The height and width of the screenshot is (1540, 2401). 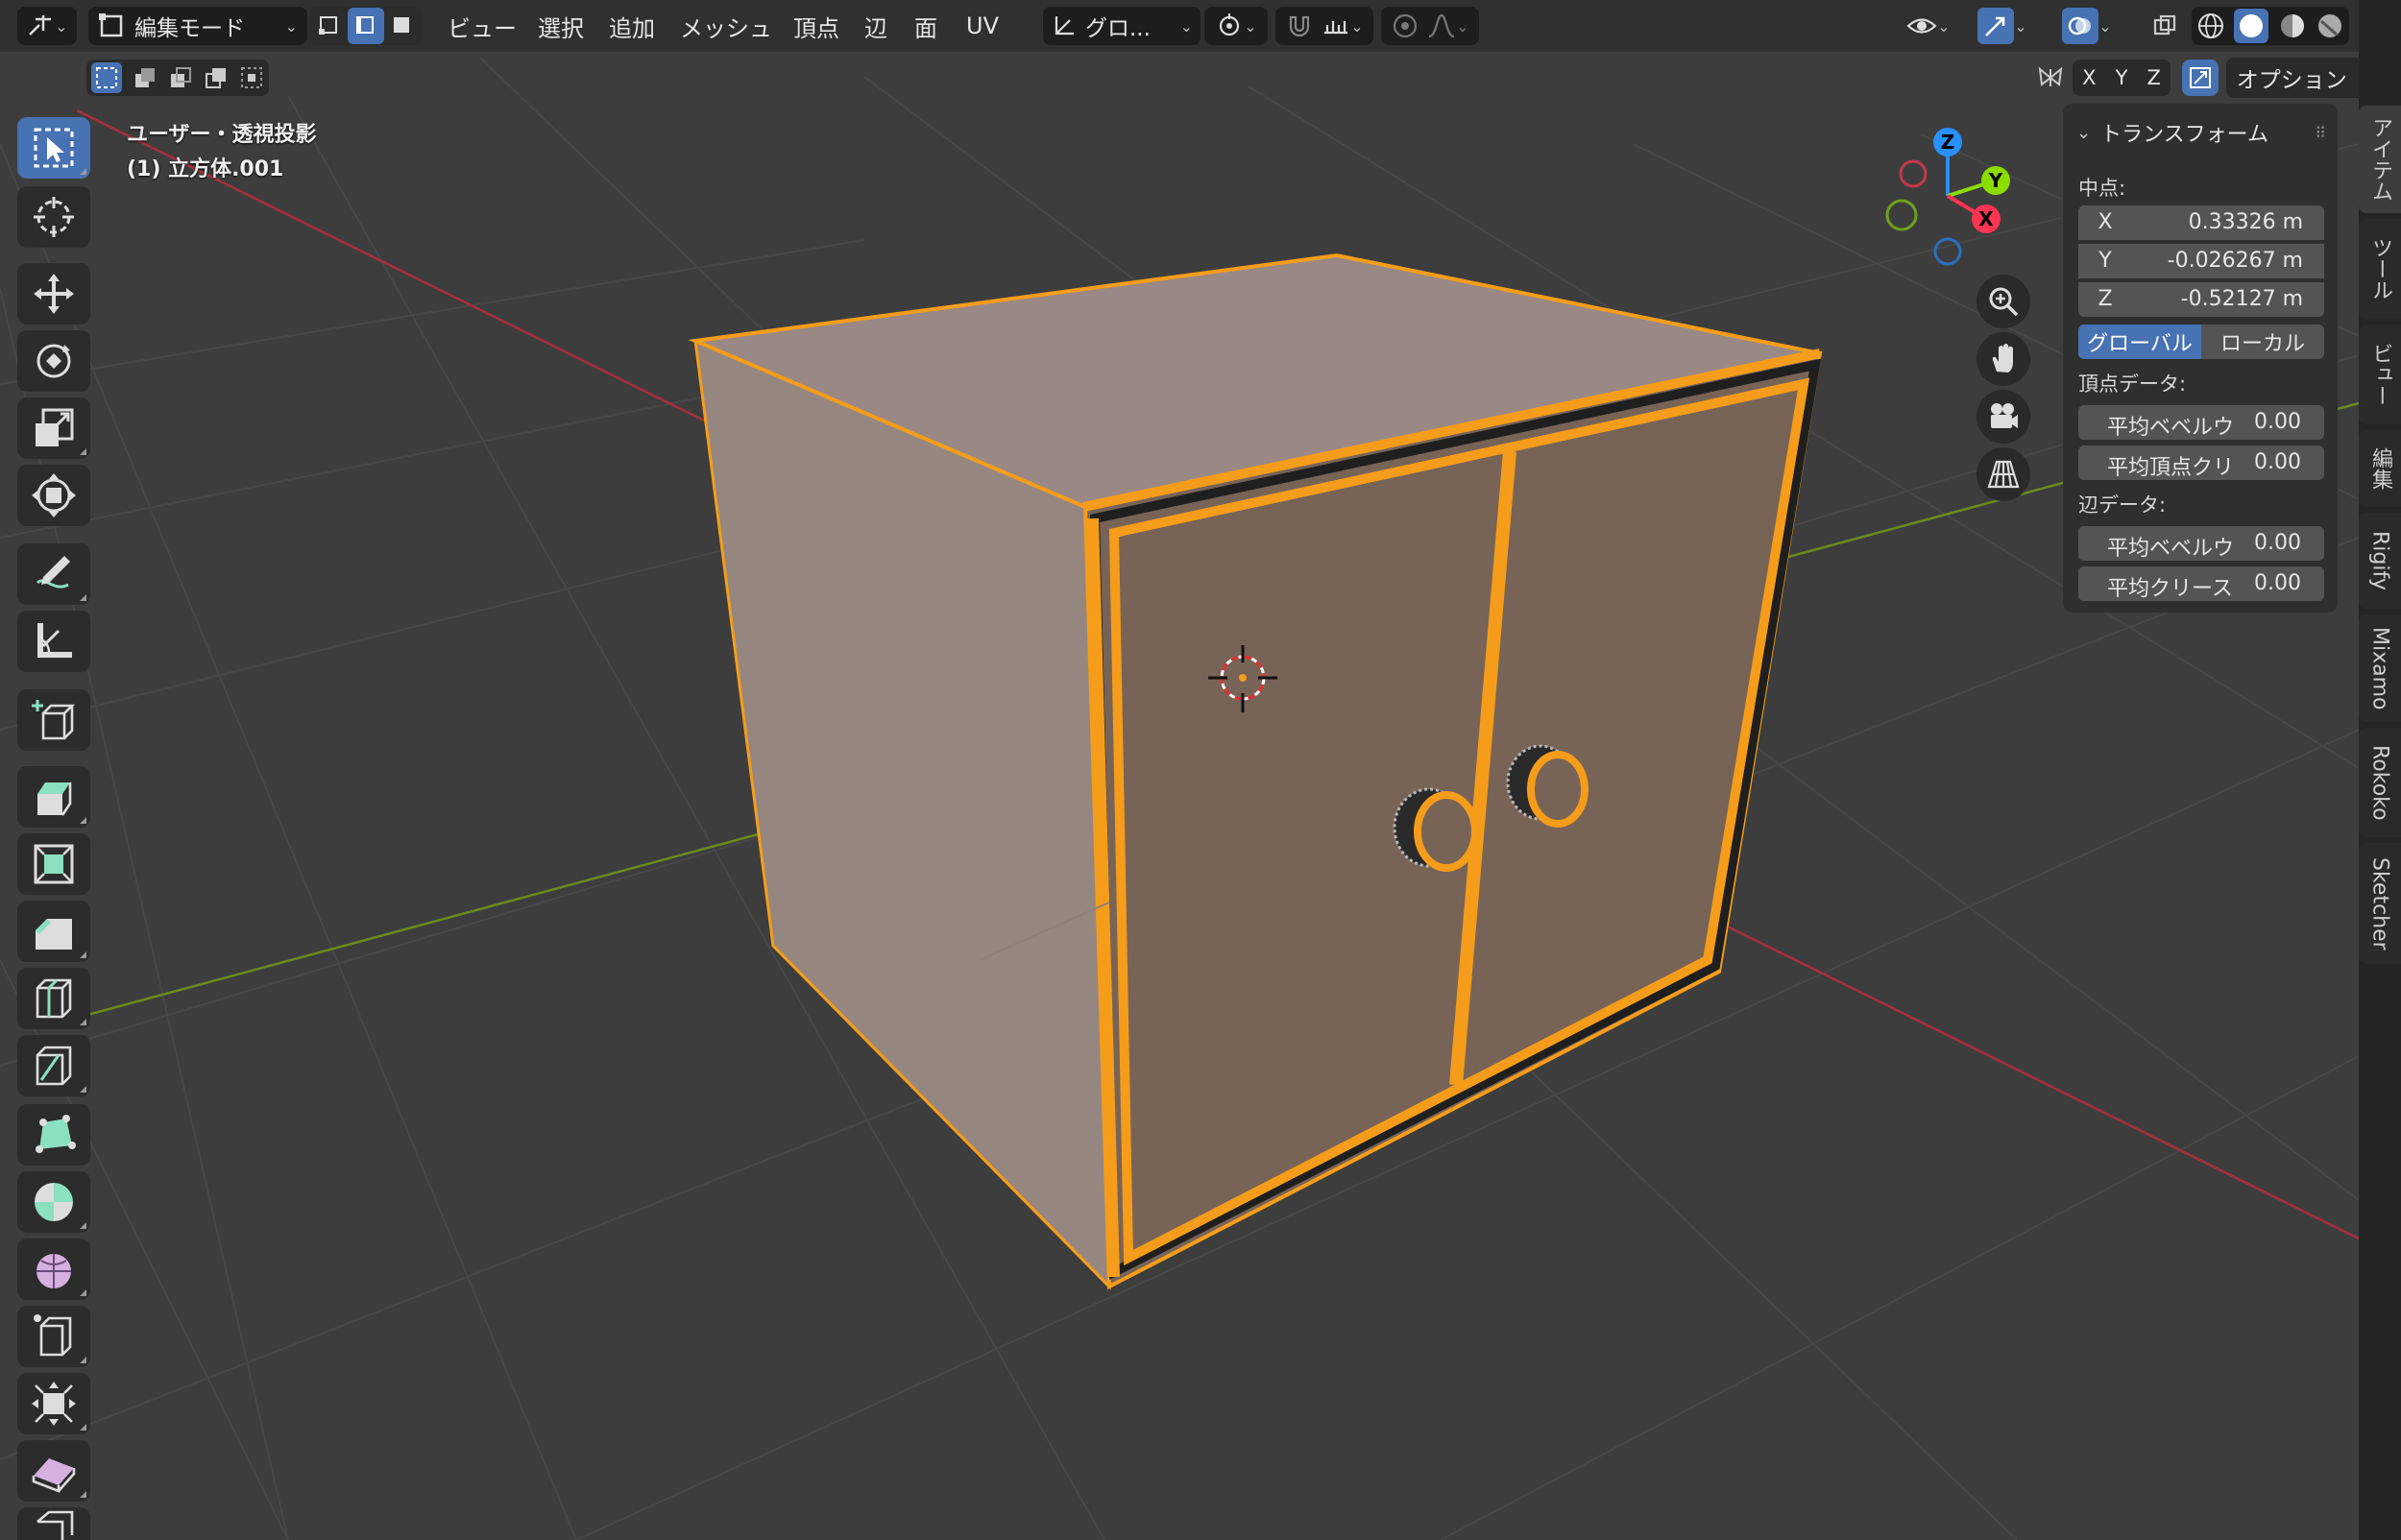 I want to click on tool-measure, so click(x=53, y=641).